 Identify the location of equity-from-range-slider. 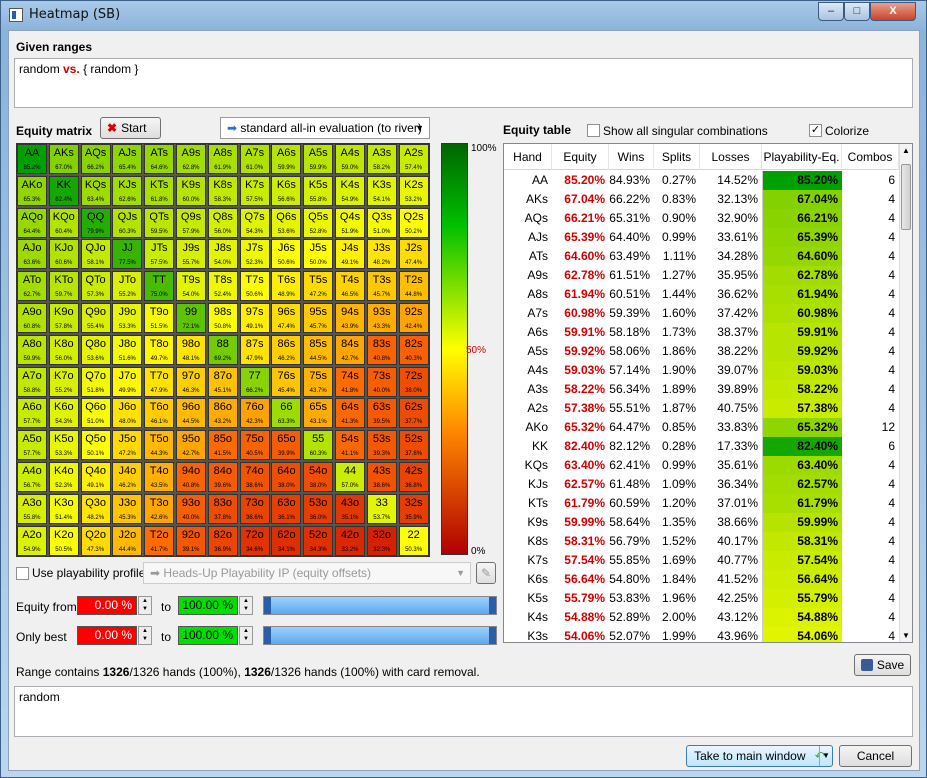
(380, 605).